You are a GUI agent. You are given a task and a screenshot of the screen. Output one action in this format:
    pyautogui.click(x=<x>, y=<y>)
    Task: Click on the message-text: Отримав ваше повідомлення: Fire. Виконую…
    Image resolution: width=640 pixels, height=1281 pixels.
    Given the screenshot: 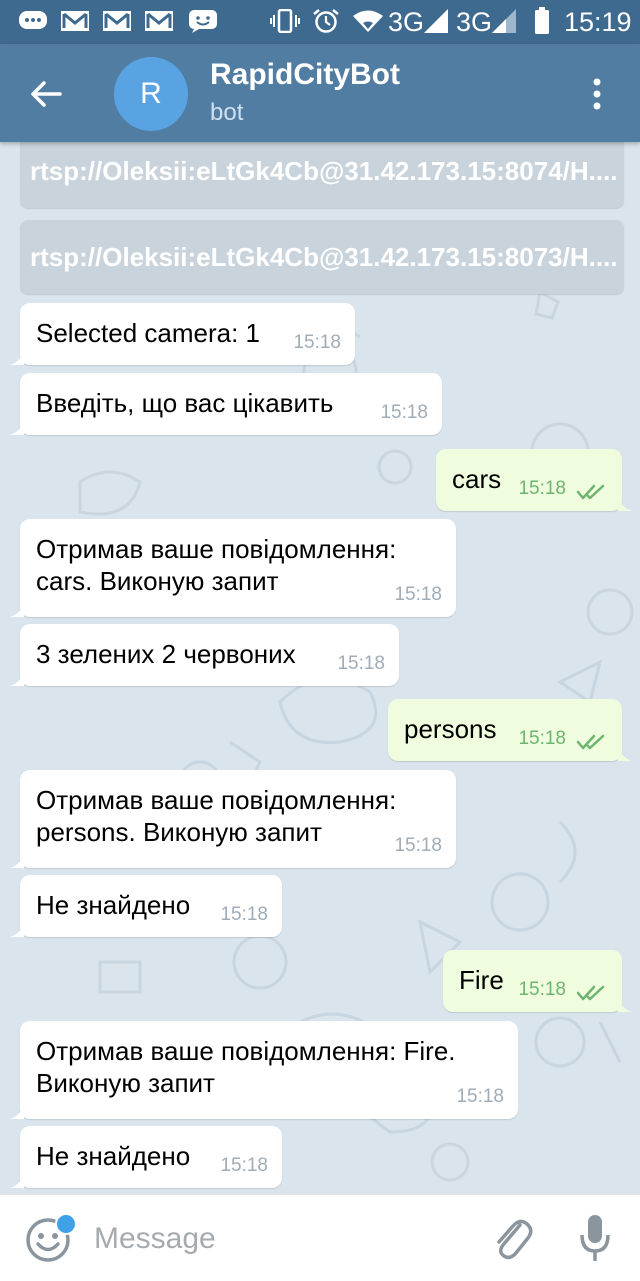 What is the action you would take?
    pyautogui.click(x=246, y=1067)
    